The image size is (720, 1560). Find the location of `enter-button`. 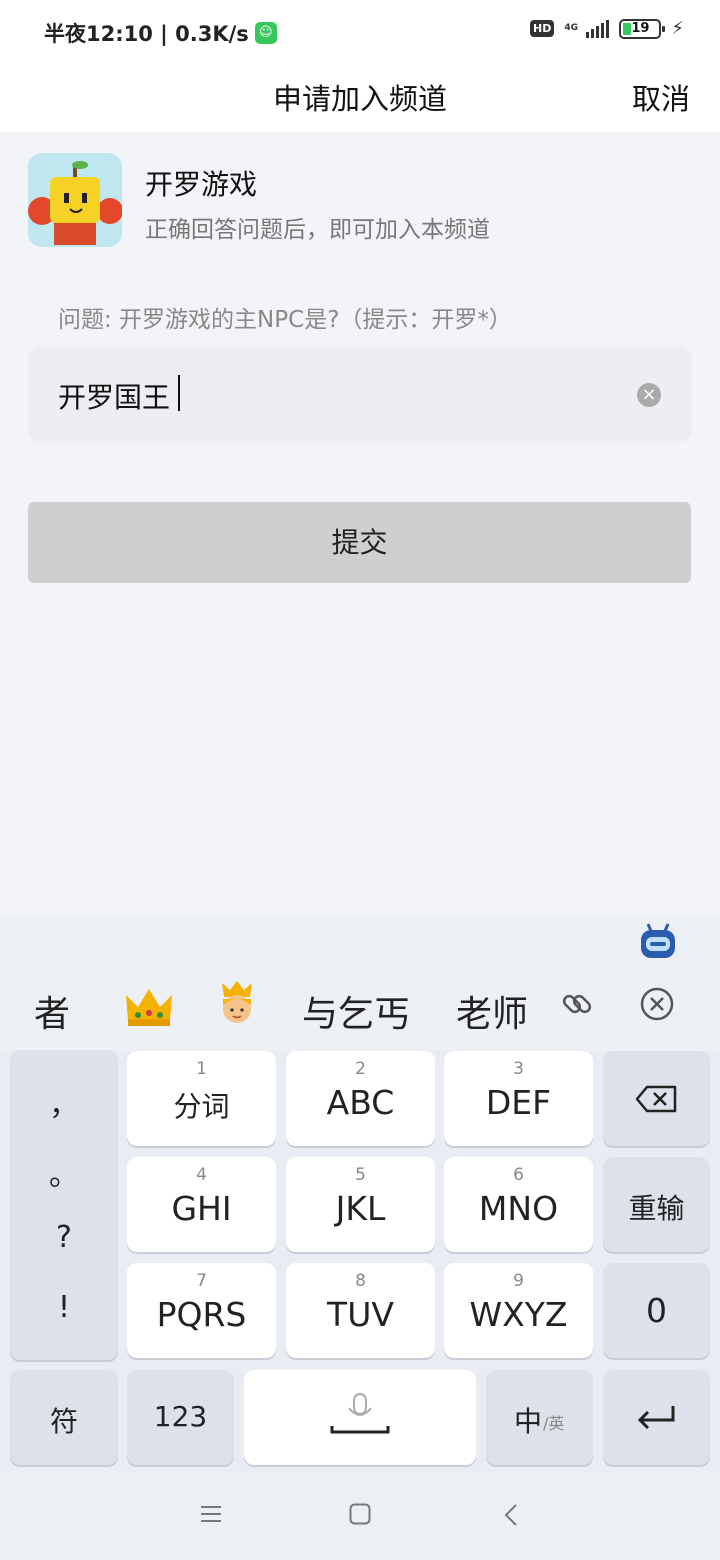

enter-button is located at coordinates (656, 1417).